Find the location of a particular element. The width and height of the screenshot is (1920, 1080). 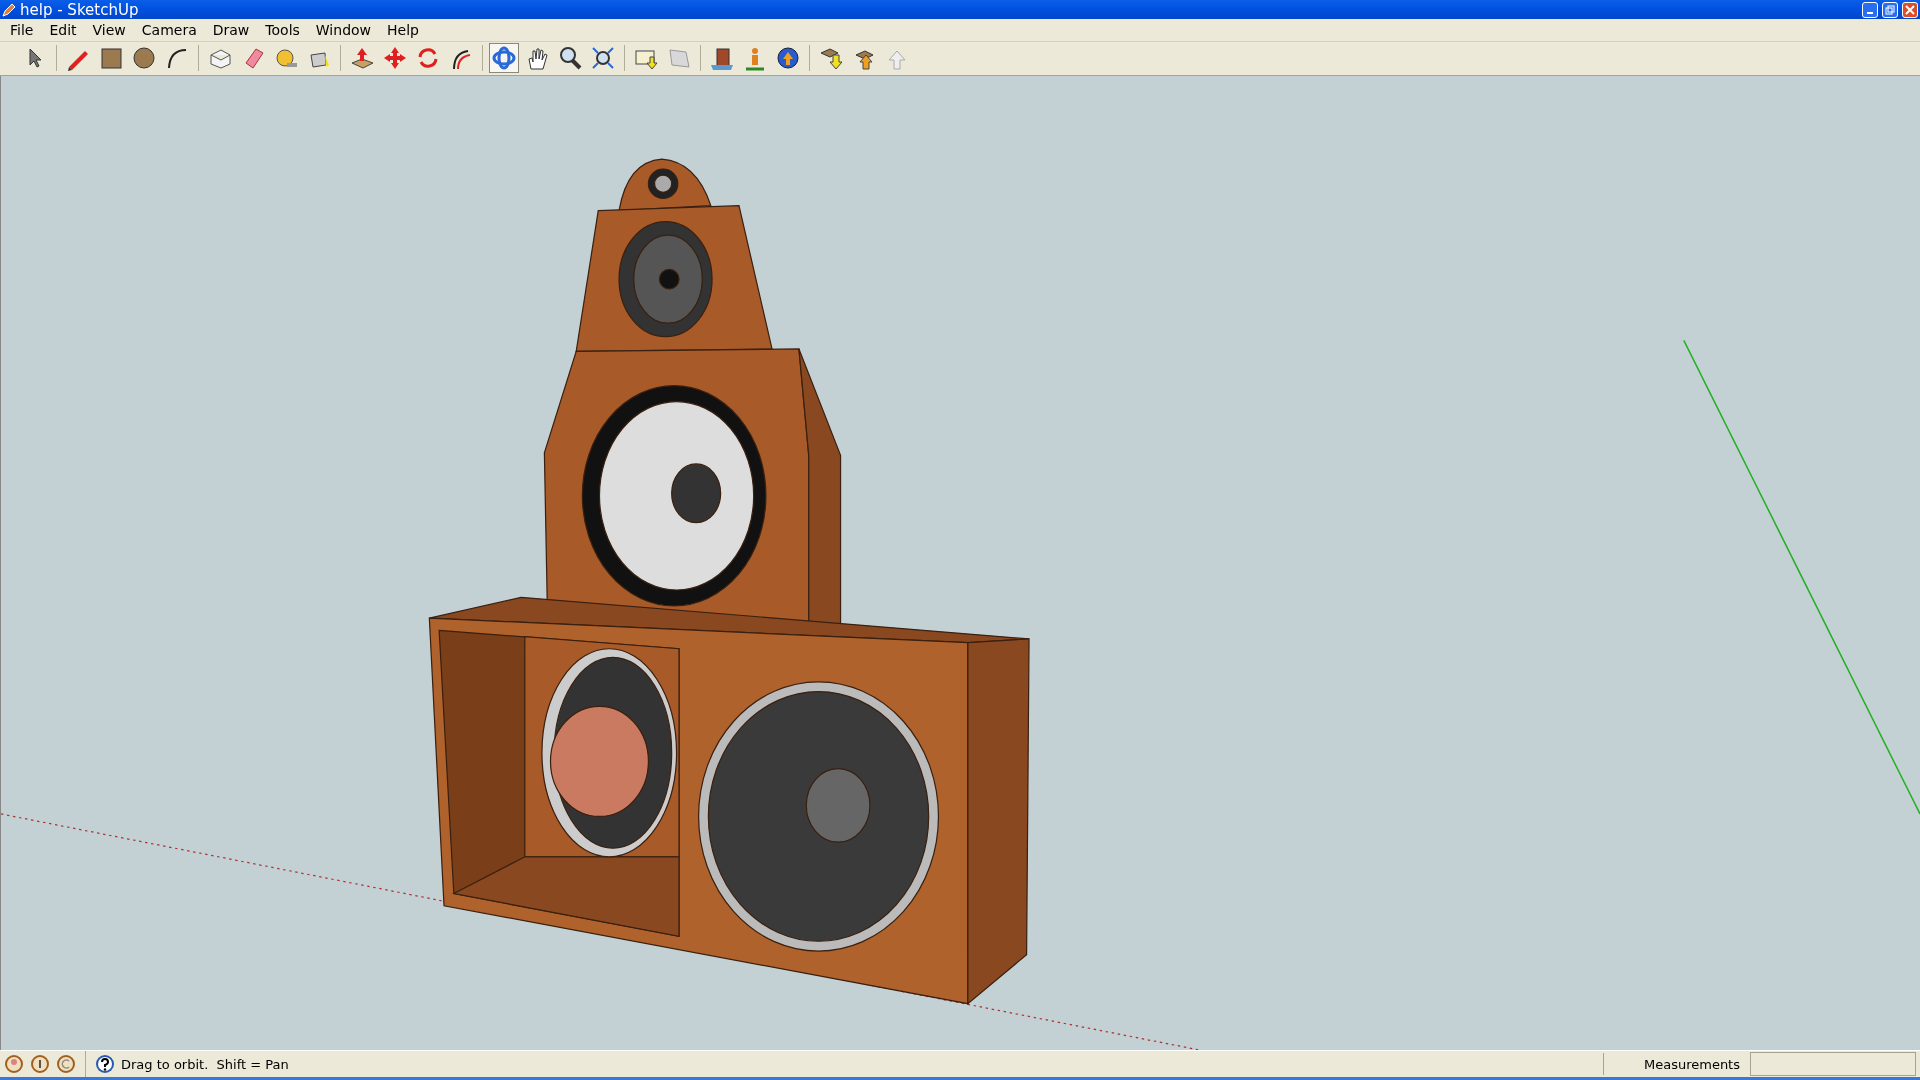

globe-icon is located at coordinates (788, 58).